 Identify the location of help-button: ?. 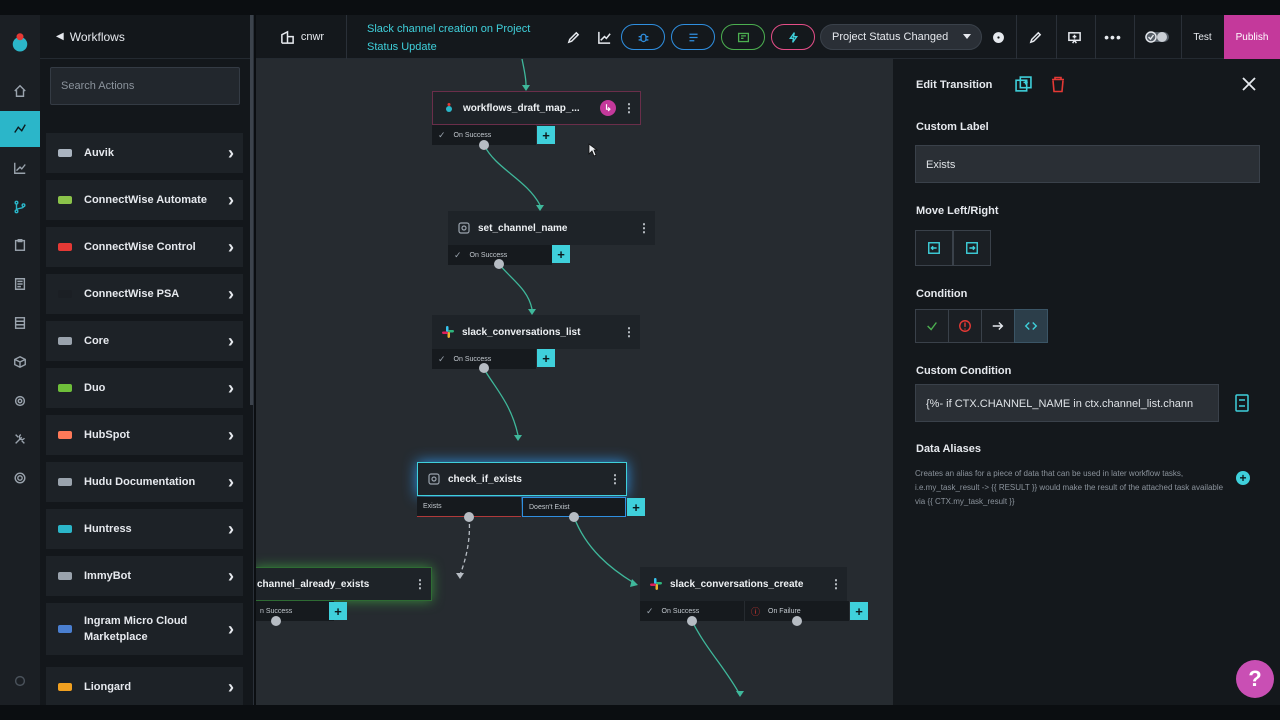
(1255, 679).